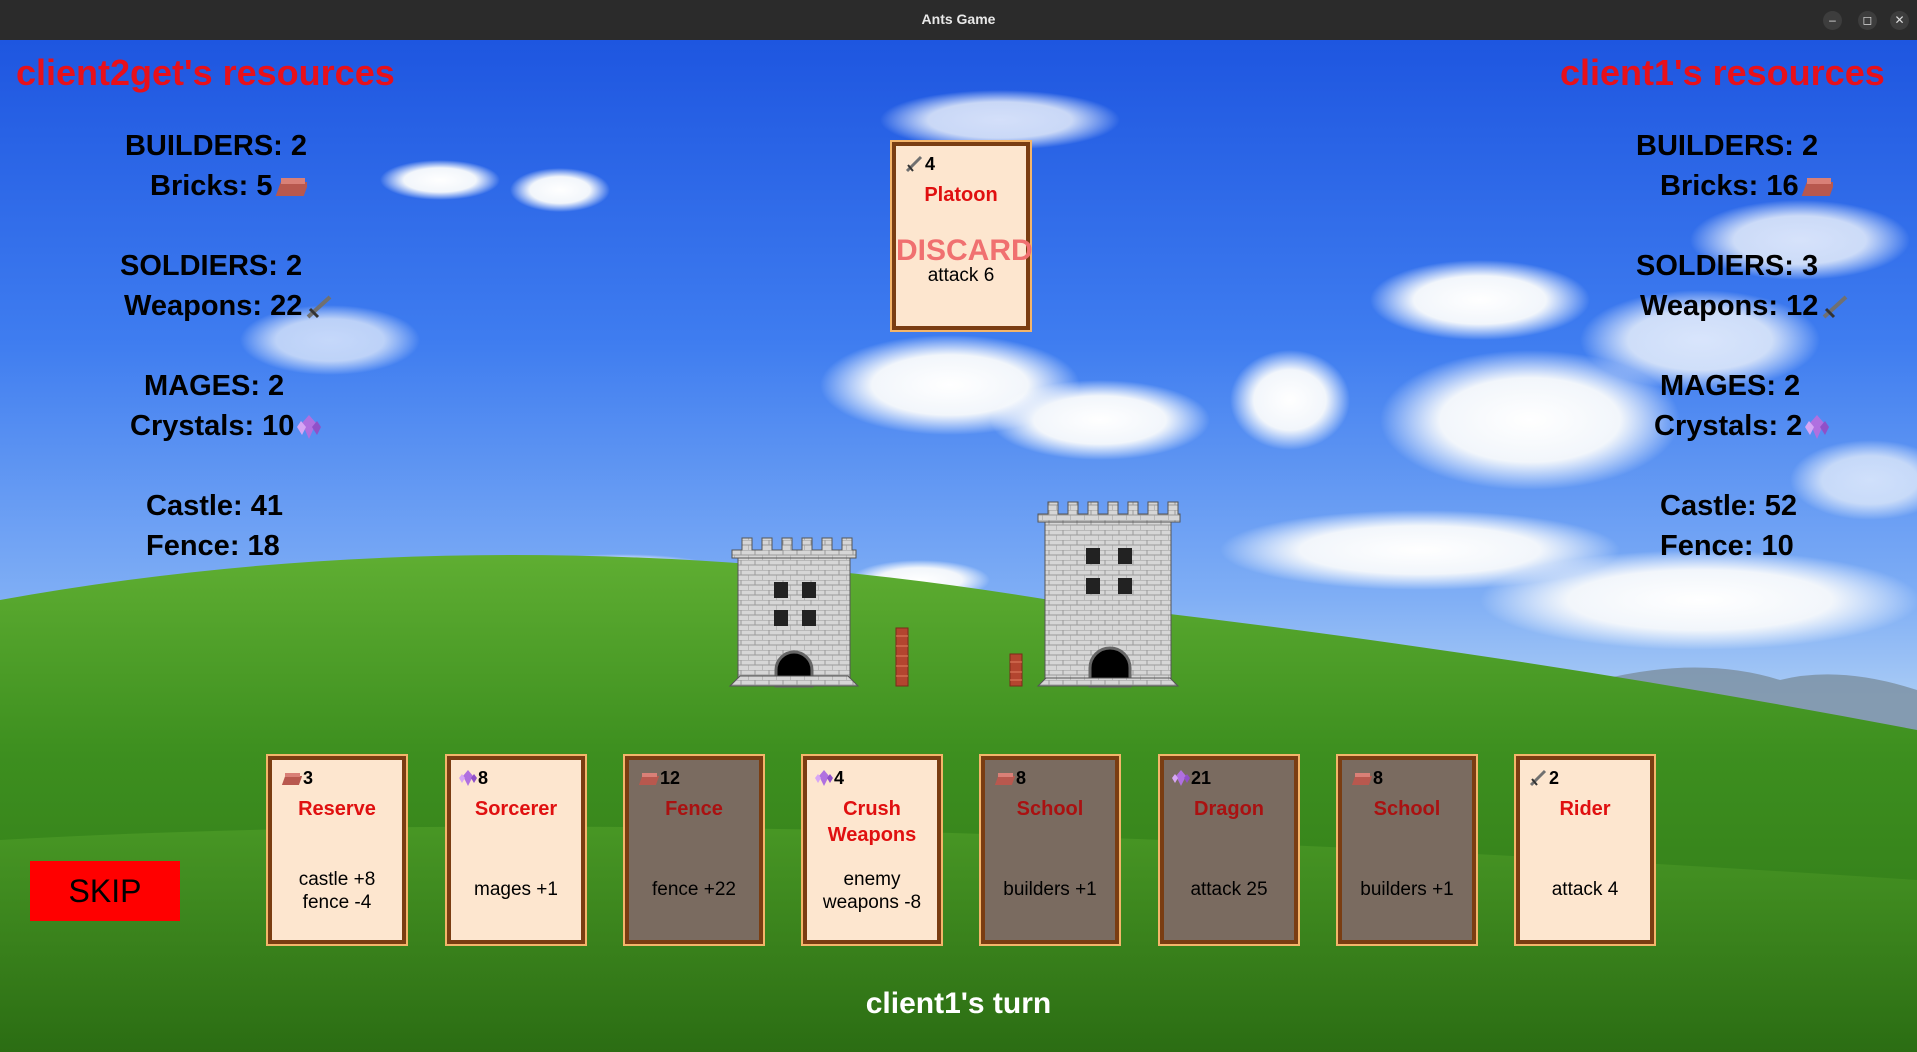  I want to click on castles-scene, so click(954, 594).